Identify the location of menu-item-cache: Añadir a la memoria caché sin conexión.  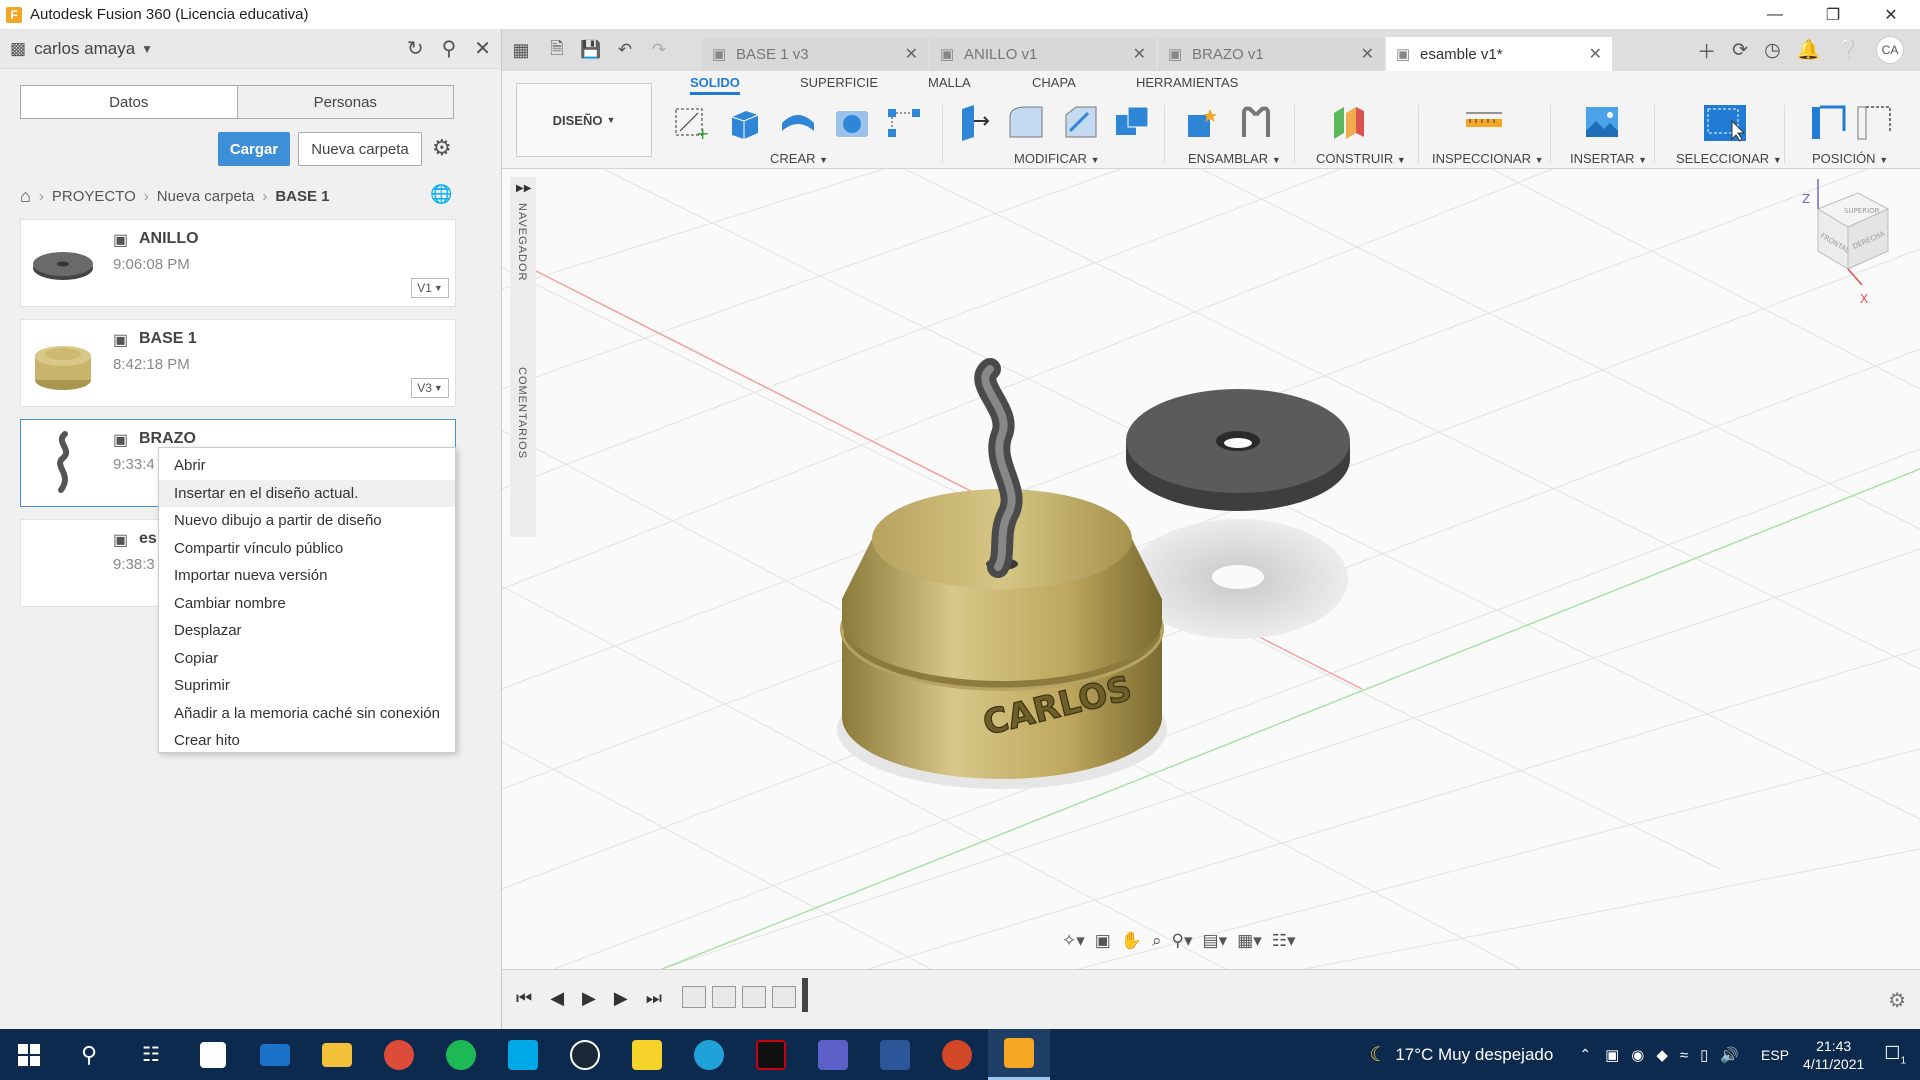
(307, 714).